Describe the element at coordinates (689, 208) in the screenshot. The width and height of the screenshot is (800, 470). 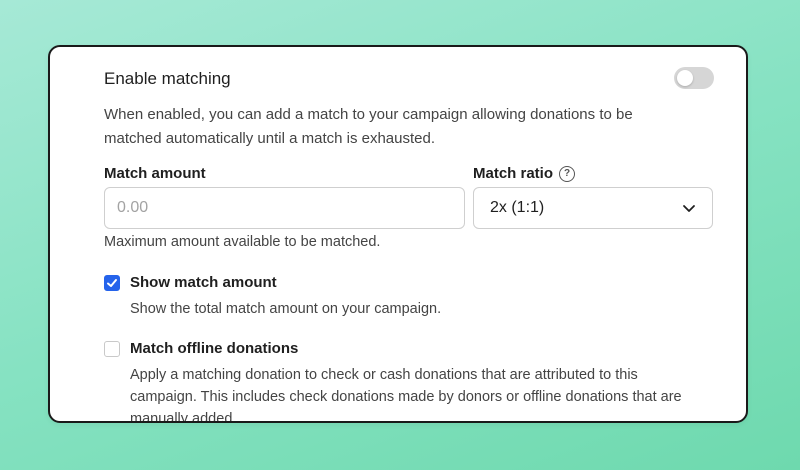
I see `chevron-down-icon` at that location.